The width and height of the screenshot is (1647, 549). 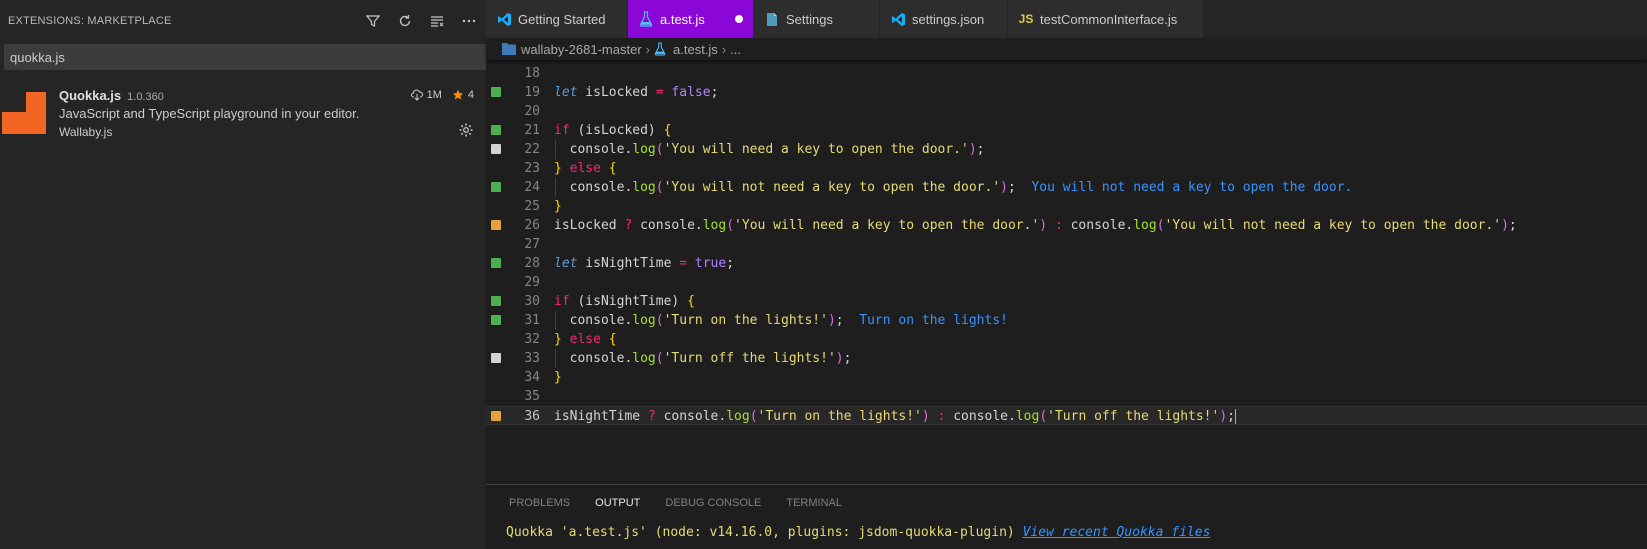 I want to click on tab-settings: Settings, so click(x=817, y=19).